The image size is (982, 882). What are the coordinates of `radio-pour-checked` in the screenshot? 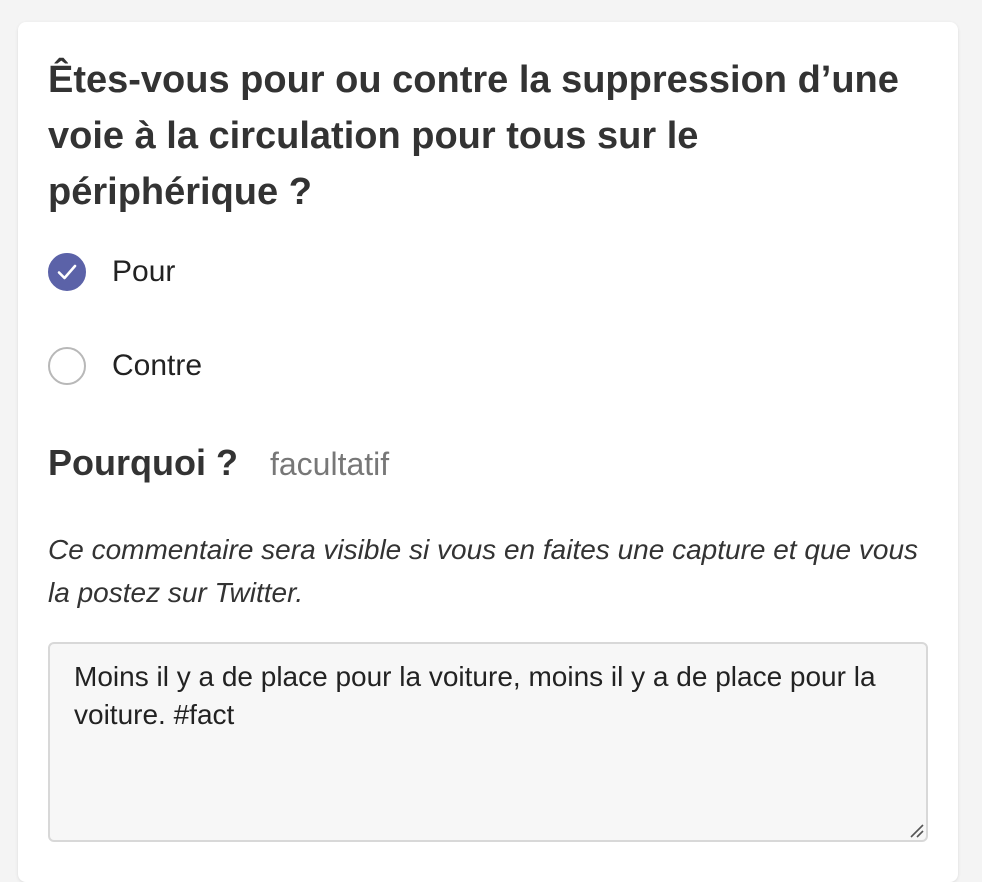 It's located at (67, 272).